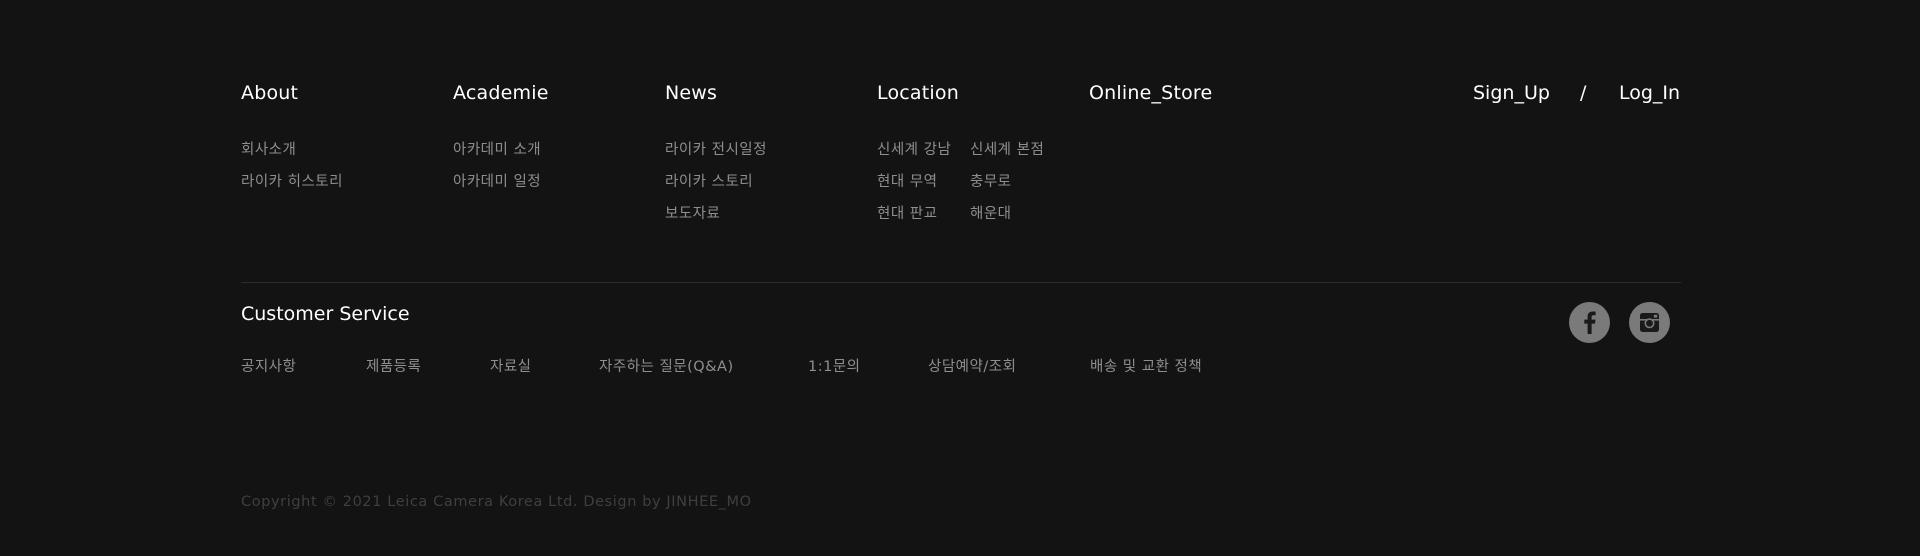 This screenshot has height=556, width=1920. I want to click on cs-link-consult-reservation: 상담예약/조회, so click(972, 365).